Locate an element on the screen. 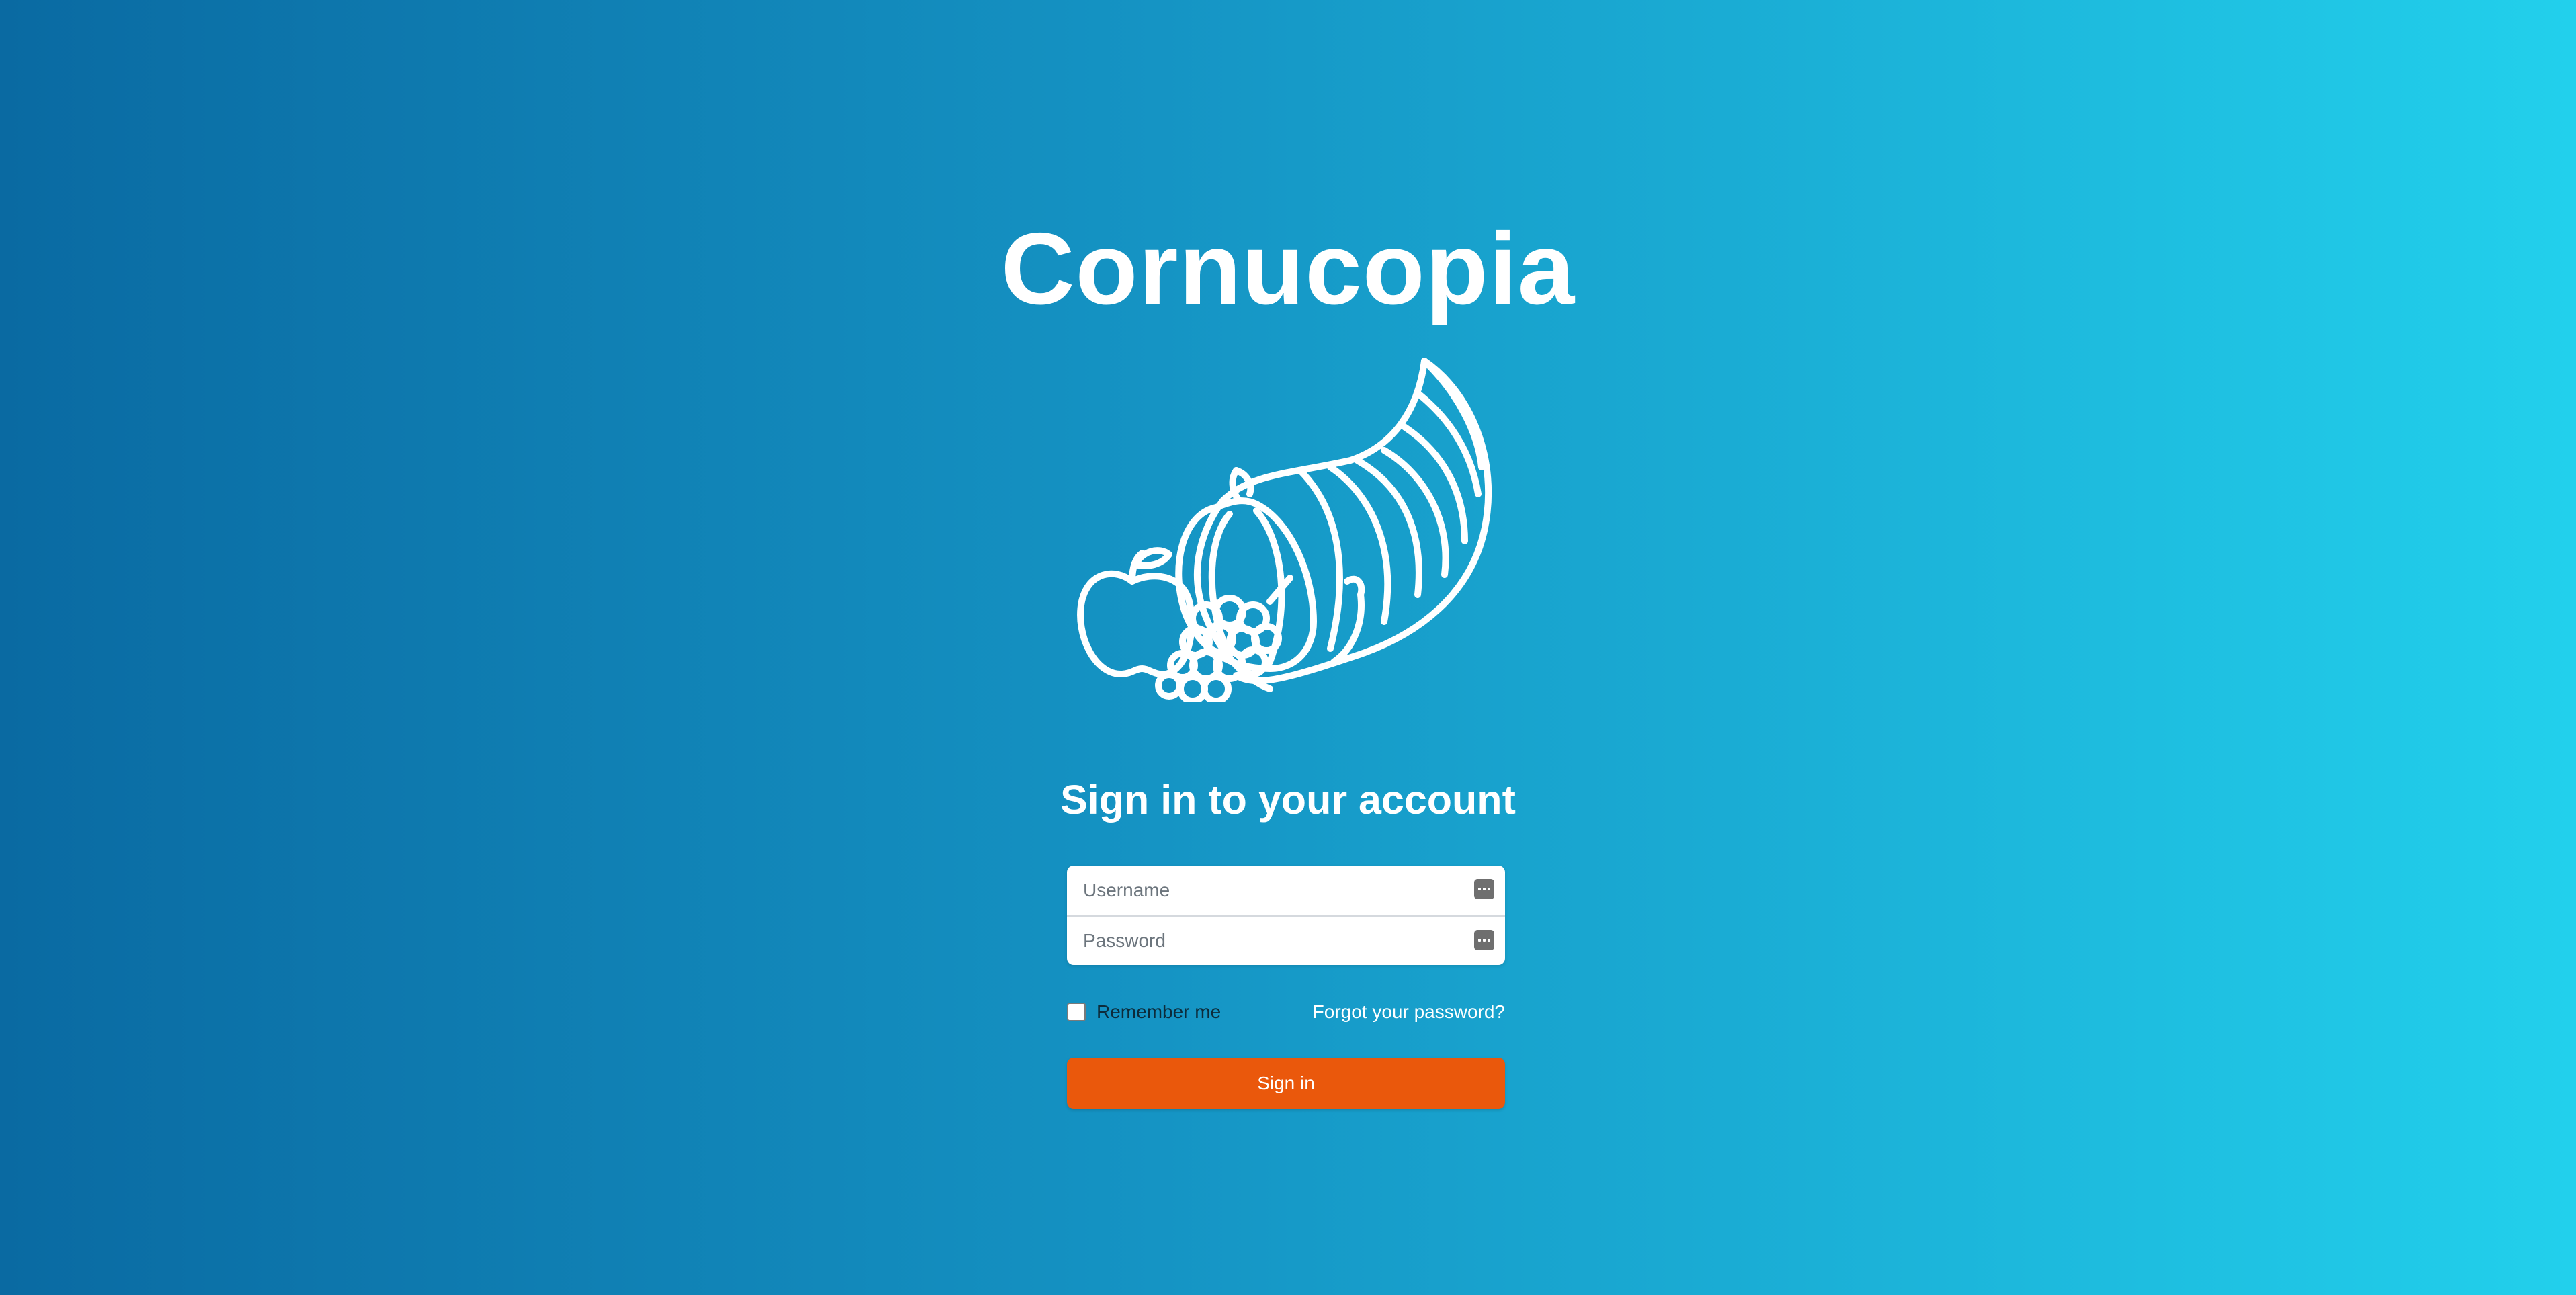 The width and height of the screenshot is (2576, 1295). form-heading: Sign in to your account is located at coordinates (1288, 800).